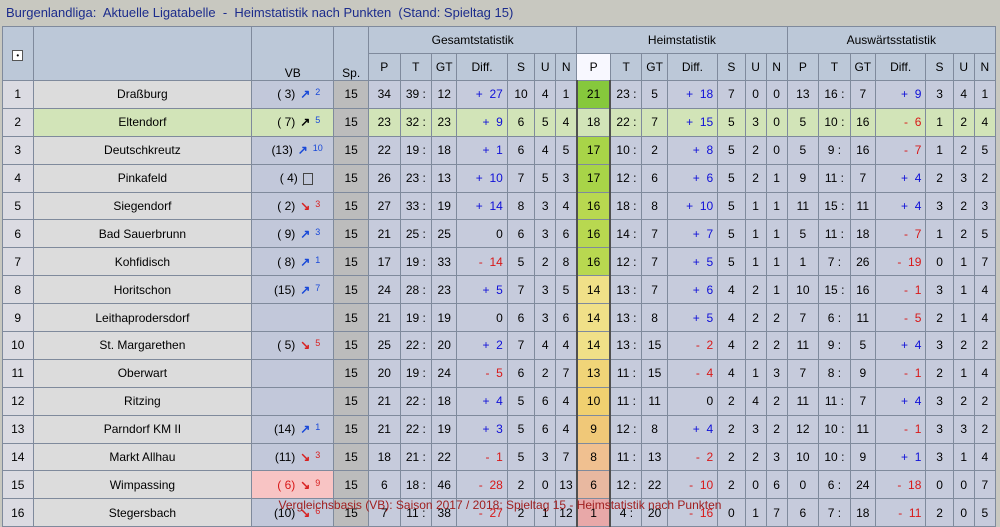 This screenshot has width=1000, height=527. What do you see at coordinates (412, 484) in the screenshot?
I see `goals-for: 18` at bounding box center [412, 484].